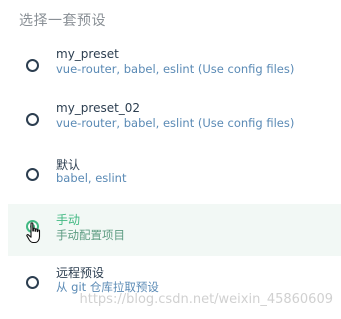 This screenshot has width=341, height=319. I want to click on preset-option-default: 默认 babel, eslint, so click(174, 176).